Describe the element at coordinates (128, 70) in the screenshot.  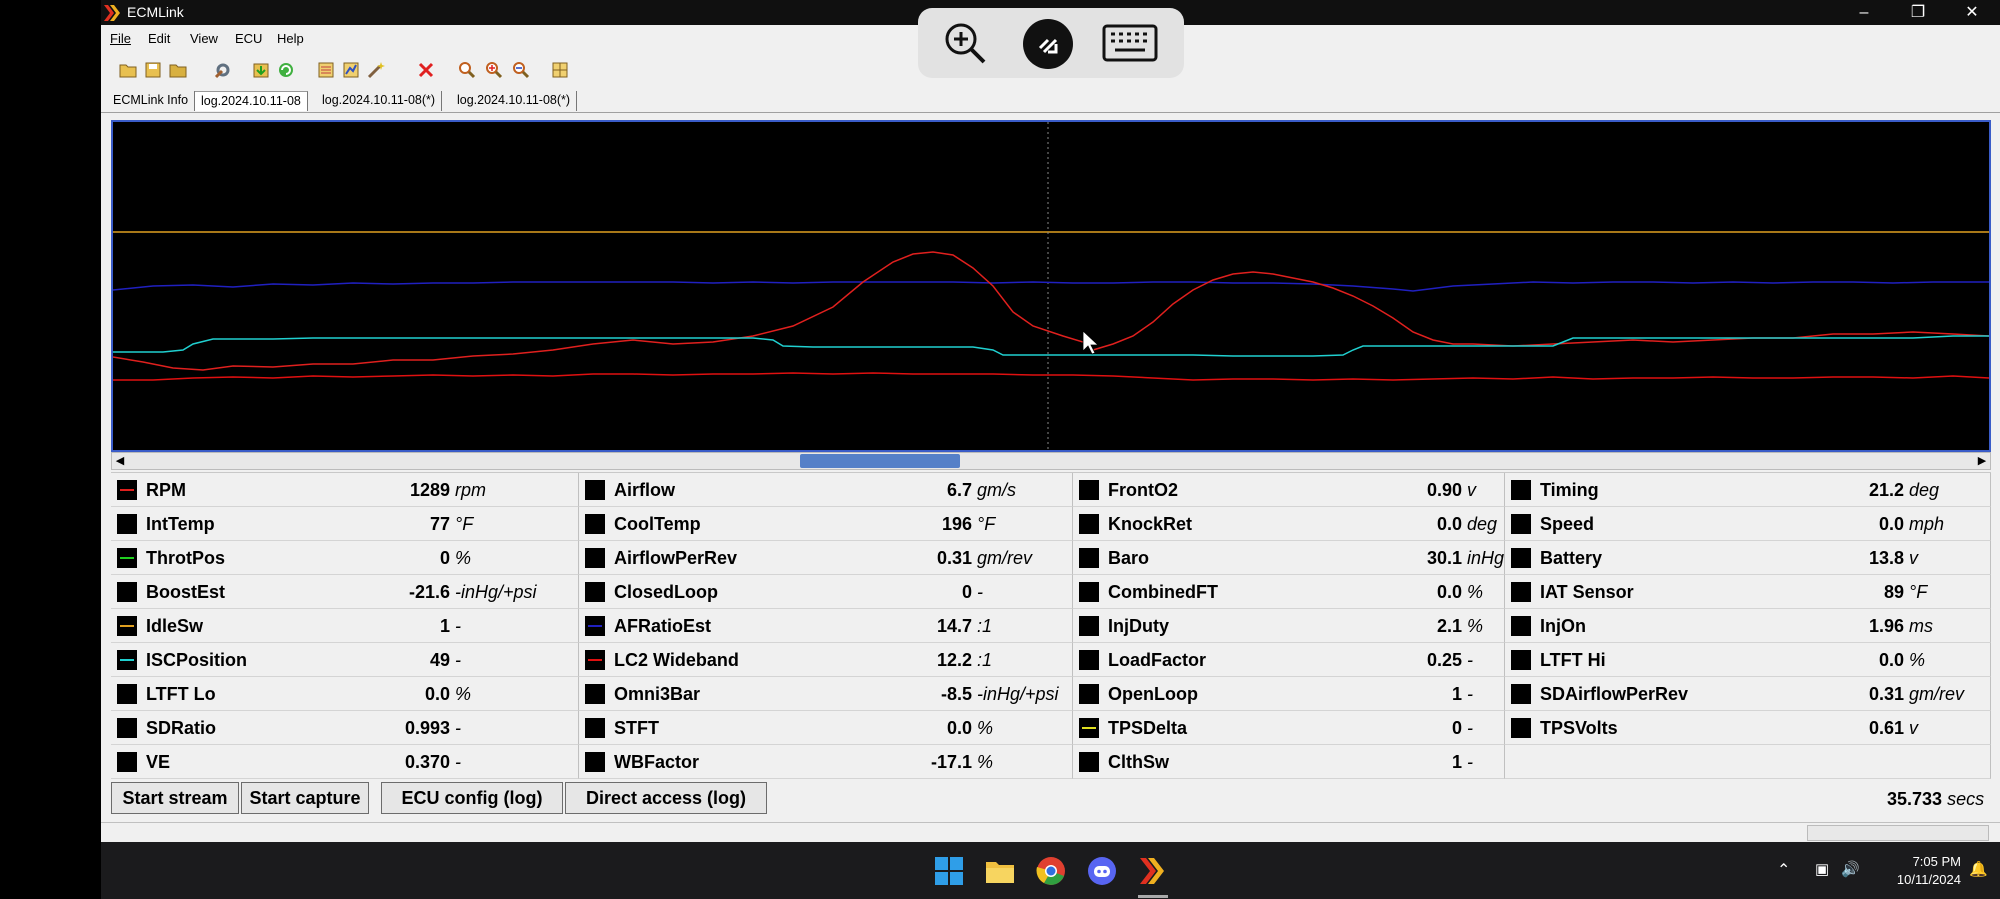
I see `open-folder-icon` at that location.